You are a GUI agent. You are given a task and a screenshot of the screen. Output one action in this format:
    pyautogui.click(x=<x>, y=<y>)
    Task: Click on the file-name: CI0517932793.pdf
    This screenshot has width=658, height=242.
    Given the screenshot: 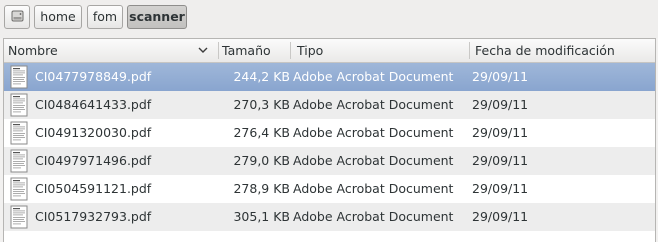 What is the action you would take?
    pyautogui.click(x=93, y=216)
    